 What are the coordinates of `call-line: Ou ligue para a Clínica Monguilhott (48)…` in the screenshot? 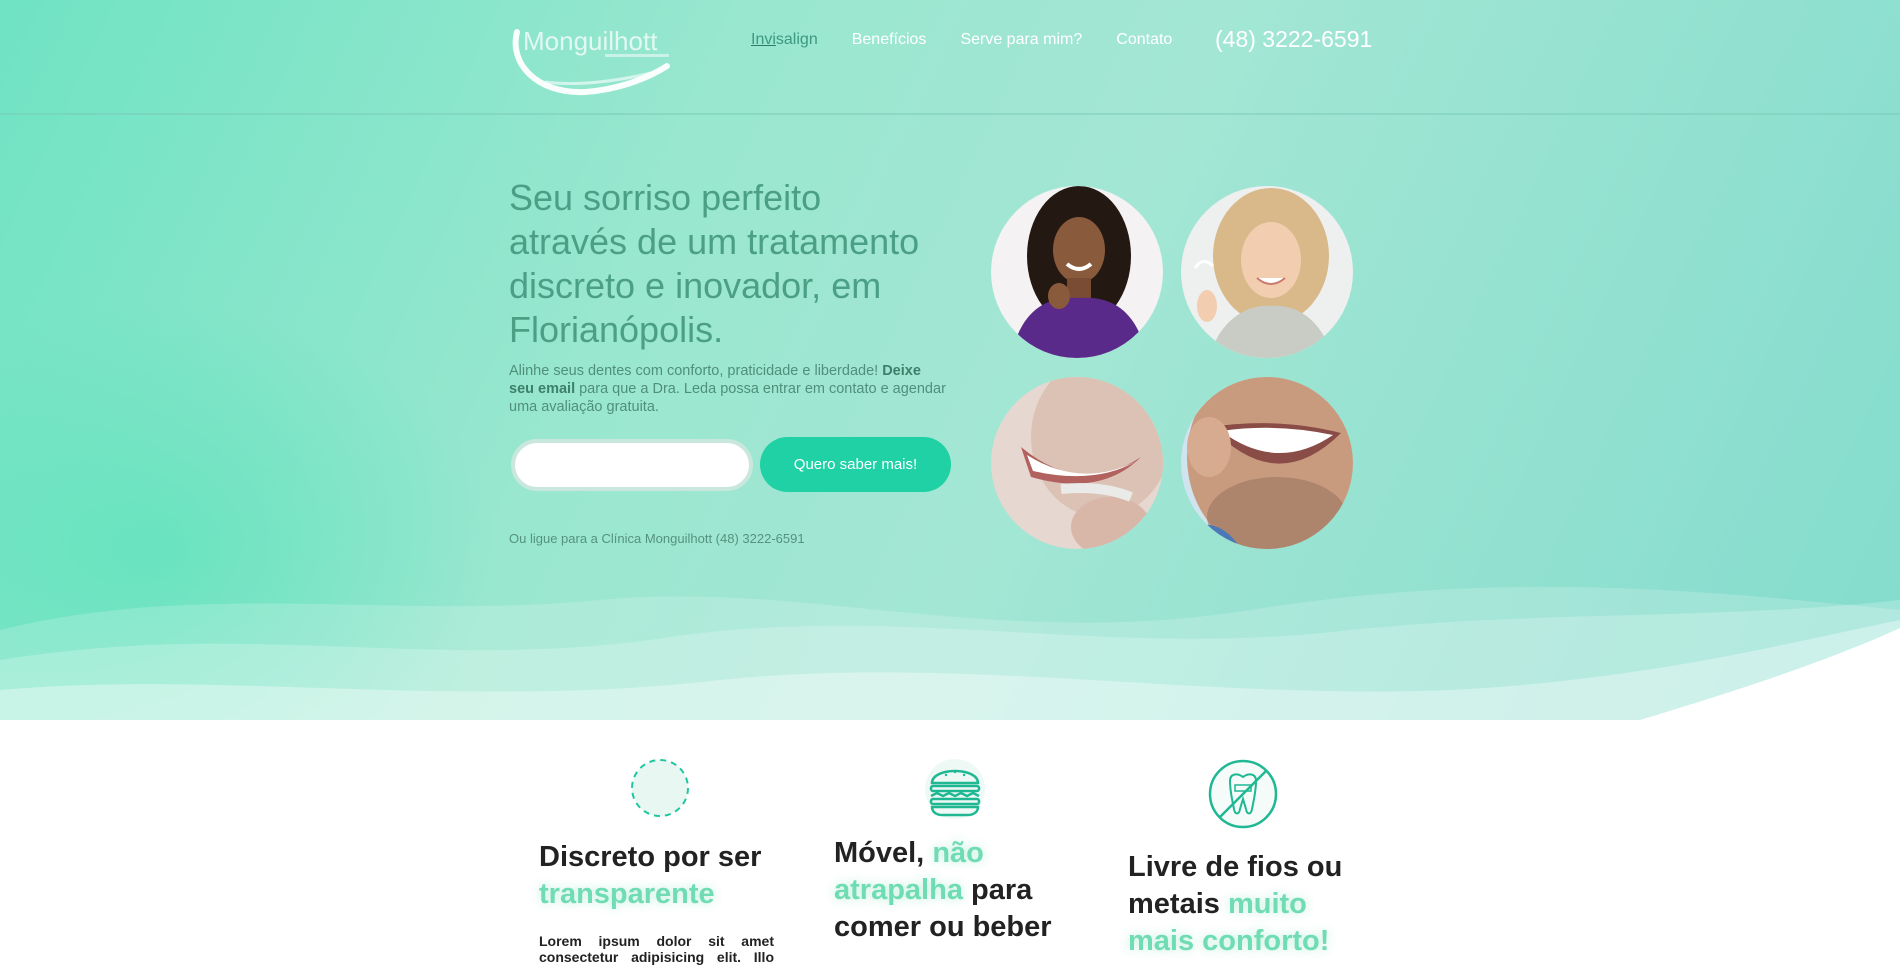 It's located at (657, 538).